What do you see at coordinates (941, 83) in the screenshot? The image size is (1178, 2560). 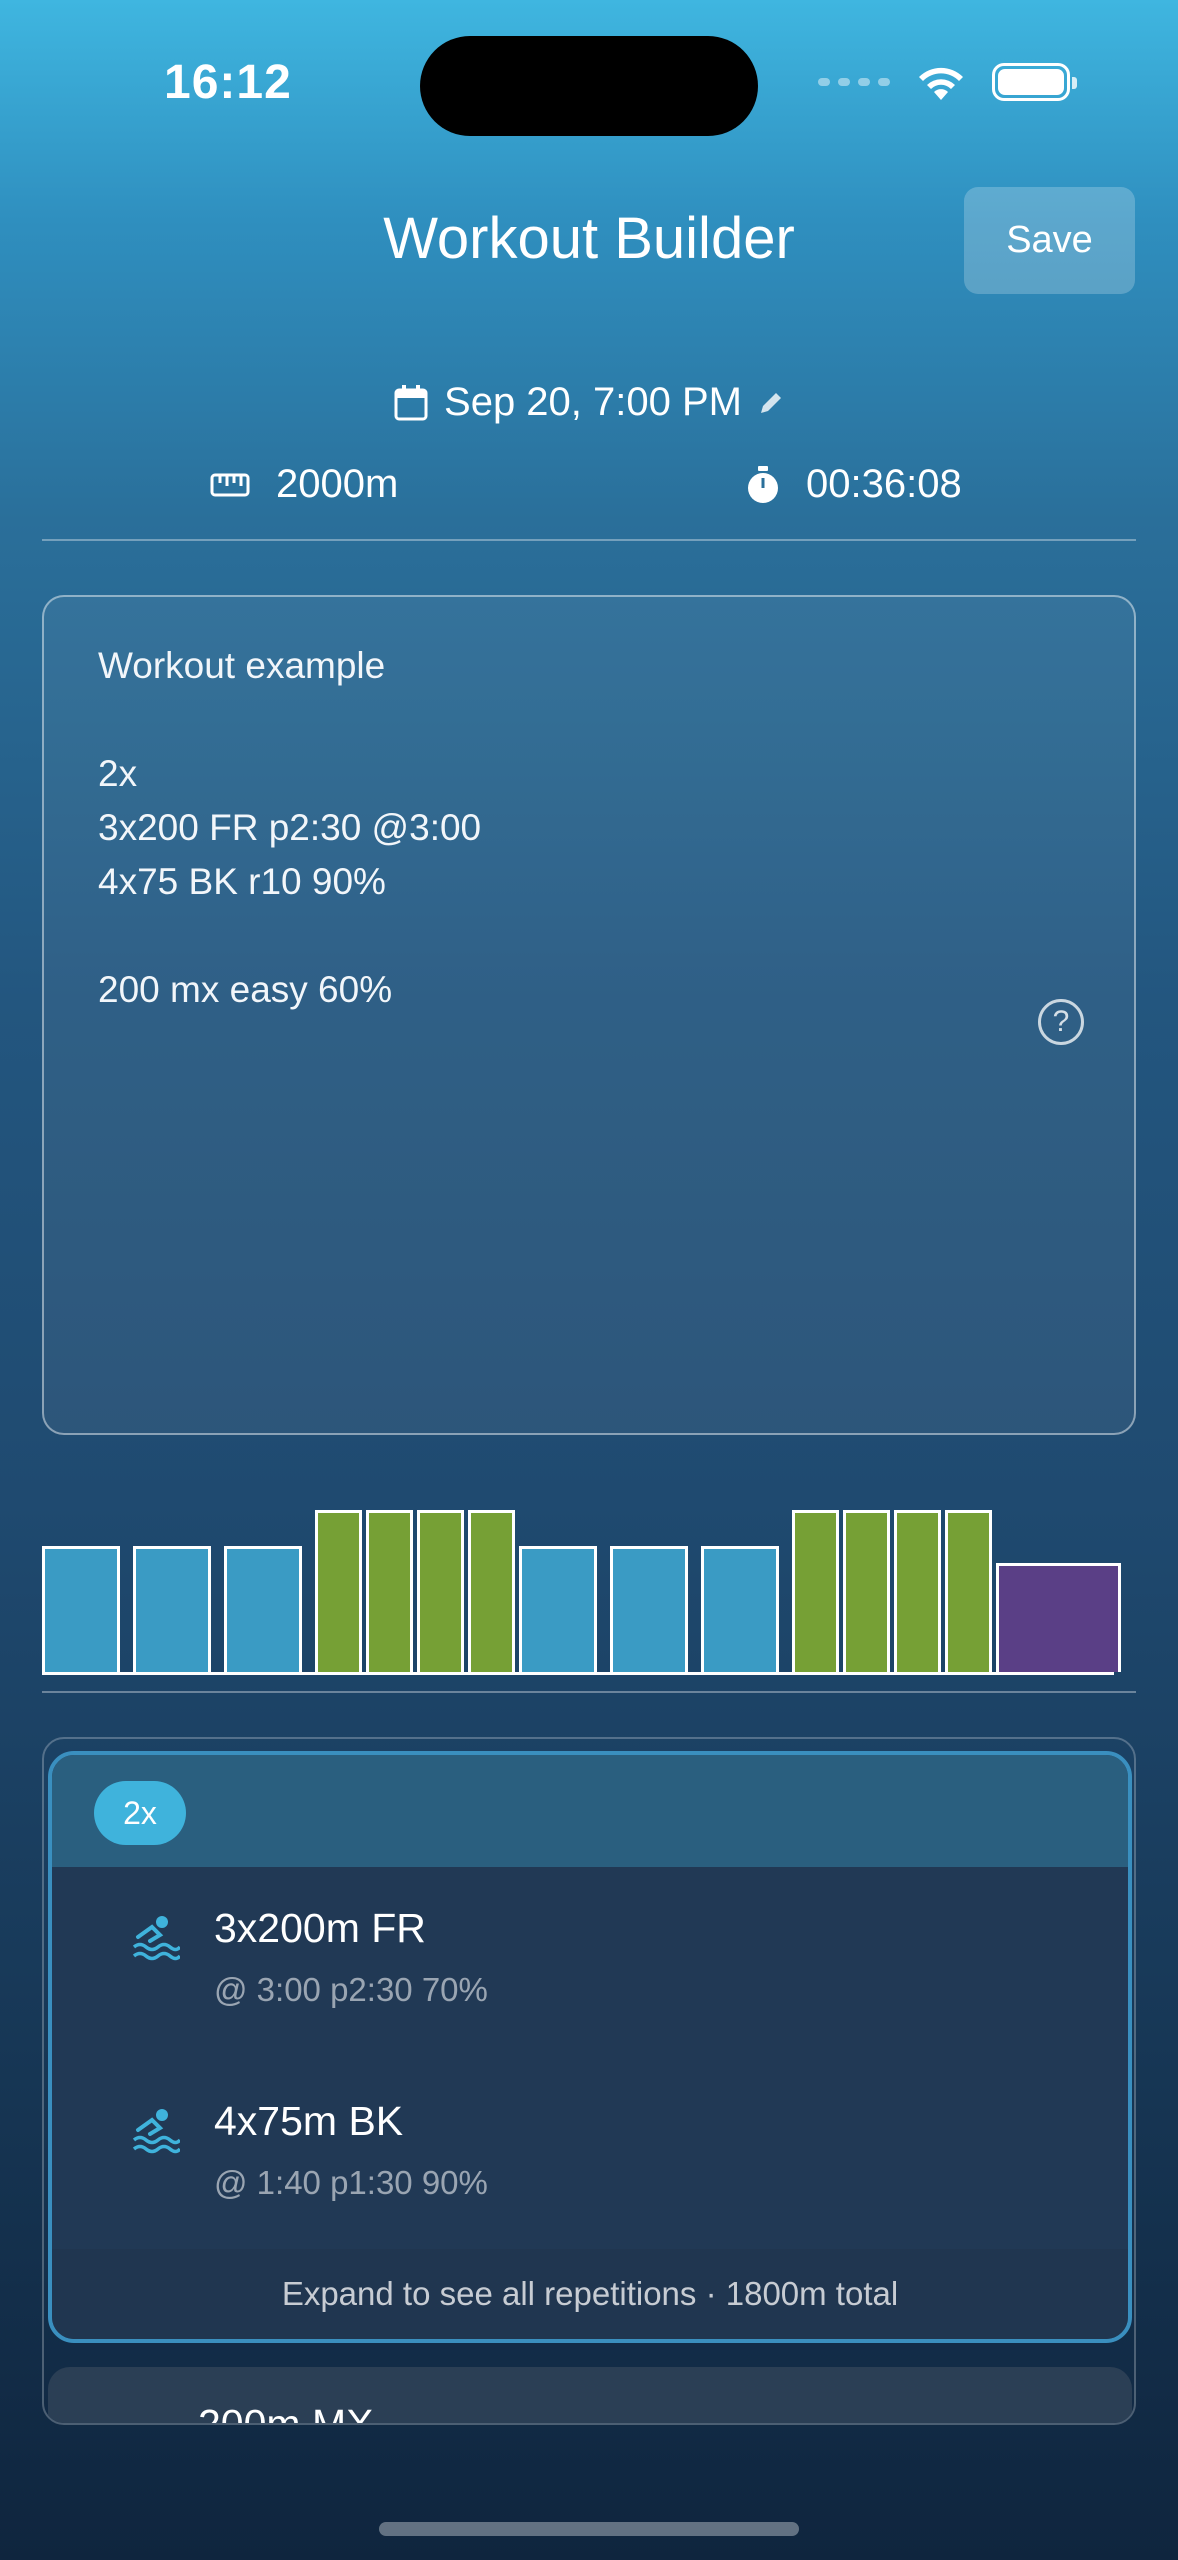 I see `wifi-icon` at bounding box center [941, 83].